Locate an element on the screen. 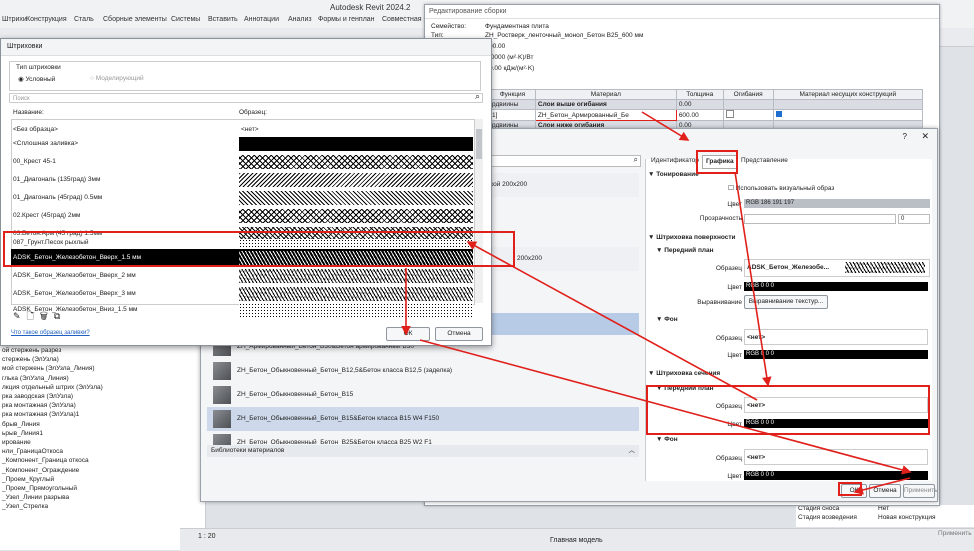  annotation-highlight is located at coordinates (850, 489).